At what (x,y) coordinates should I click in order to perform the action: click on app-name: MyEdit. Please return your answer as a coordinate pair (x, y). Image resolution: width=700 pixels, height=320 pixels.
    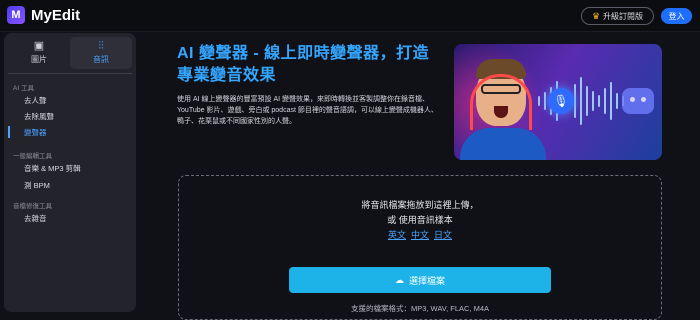
    Looking at the image, I should click on (56, 15).